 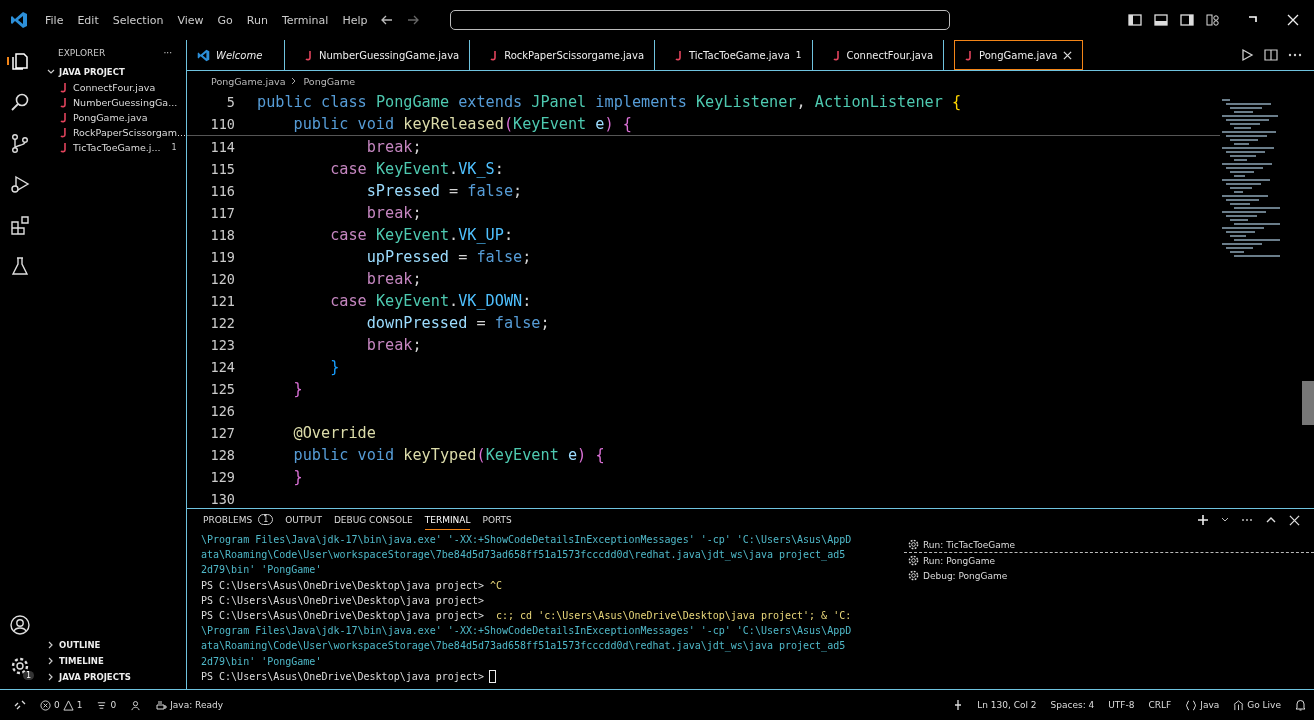 What do you see at coordinates (305, 20) in the screenshot?
I see `menu-item: Terminal` at bounding box center [305, 20].